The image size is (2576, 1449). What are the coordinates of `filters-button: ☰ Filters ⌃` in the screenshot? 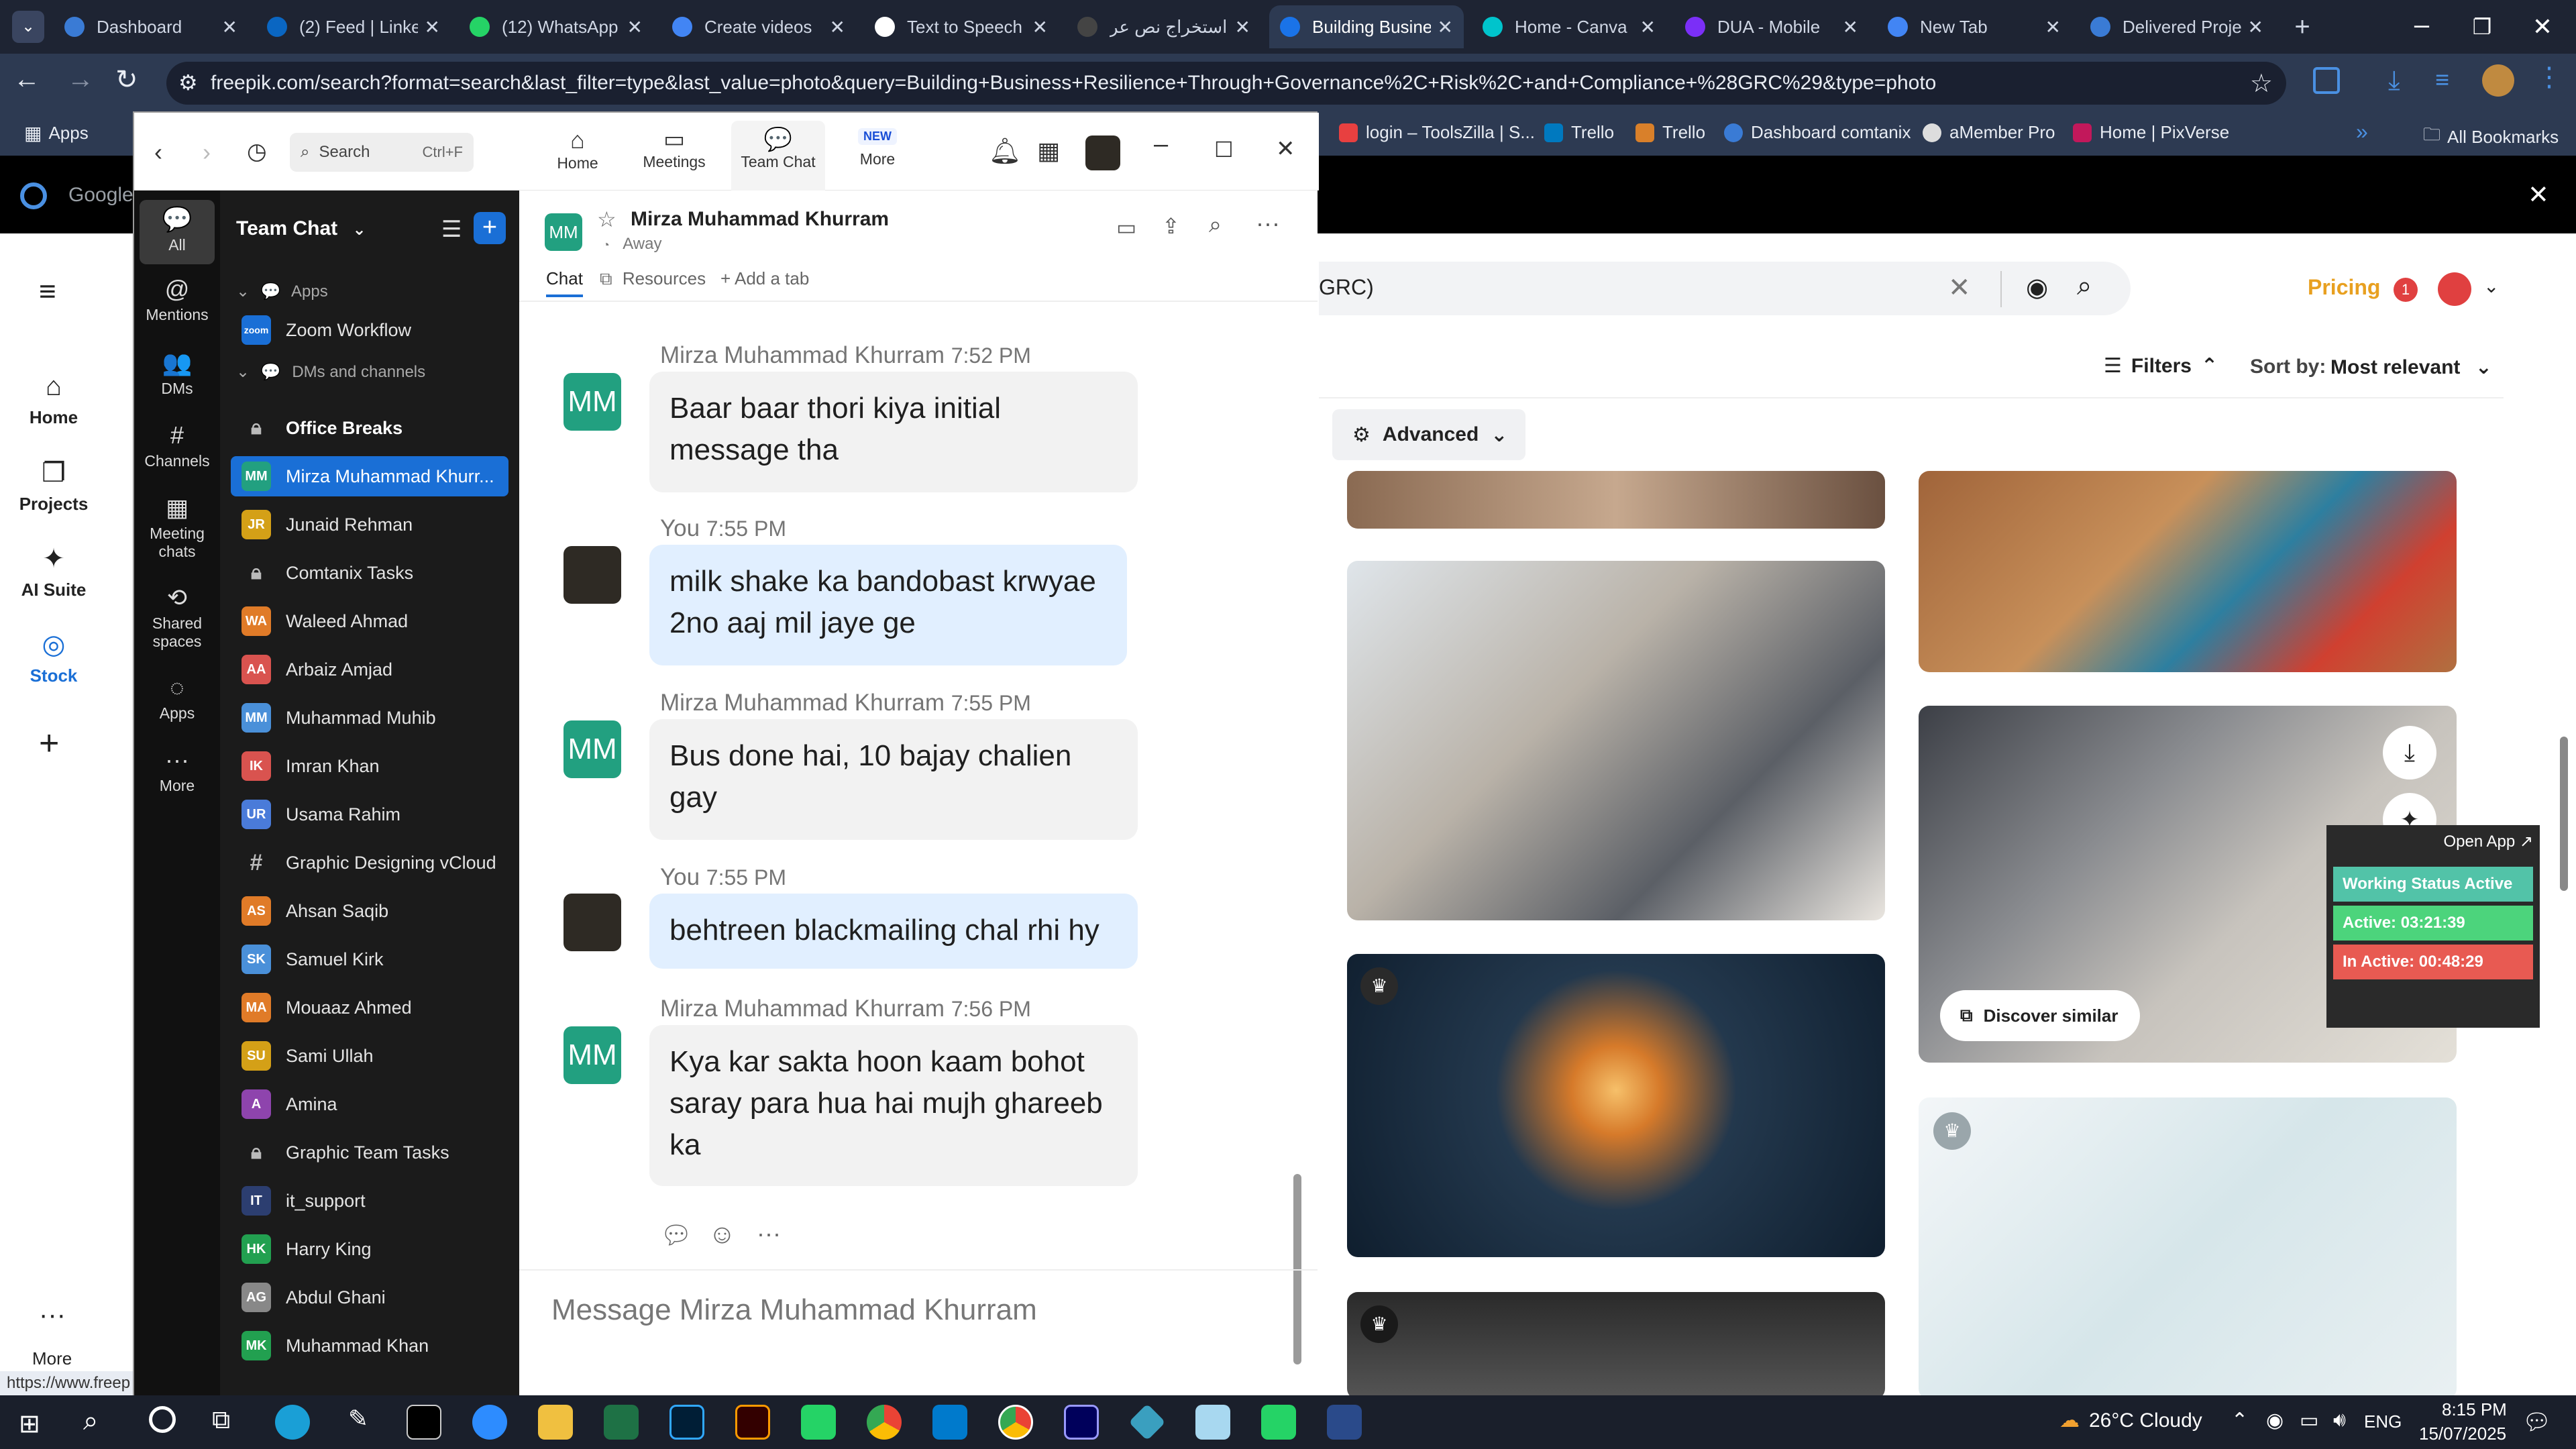 It's located at (2161, 366).